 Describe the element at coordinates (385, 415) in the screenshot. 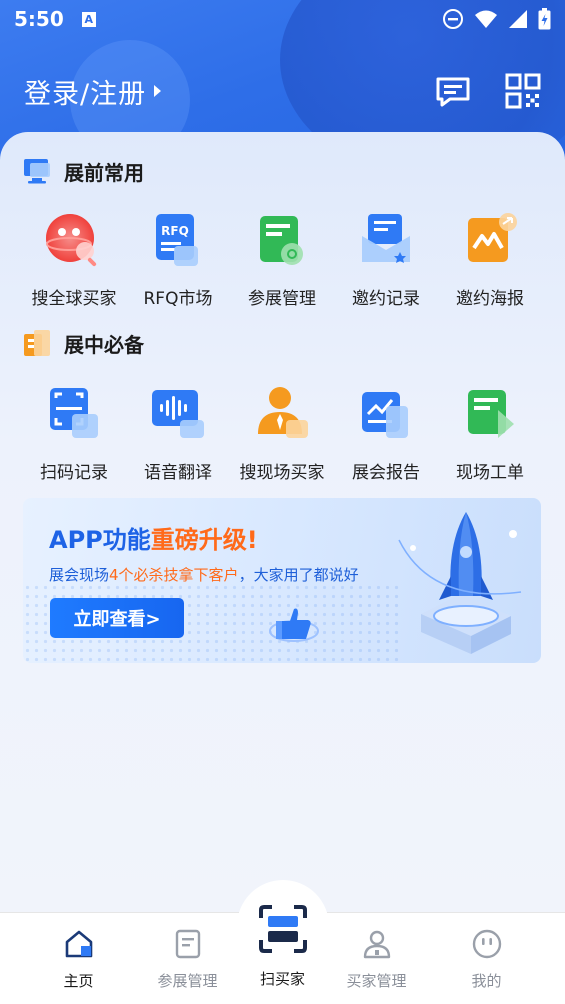

I see `expo-report-icon` at that location.